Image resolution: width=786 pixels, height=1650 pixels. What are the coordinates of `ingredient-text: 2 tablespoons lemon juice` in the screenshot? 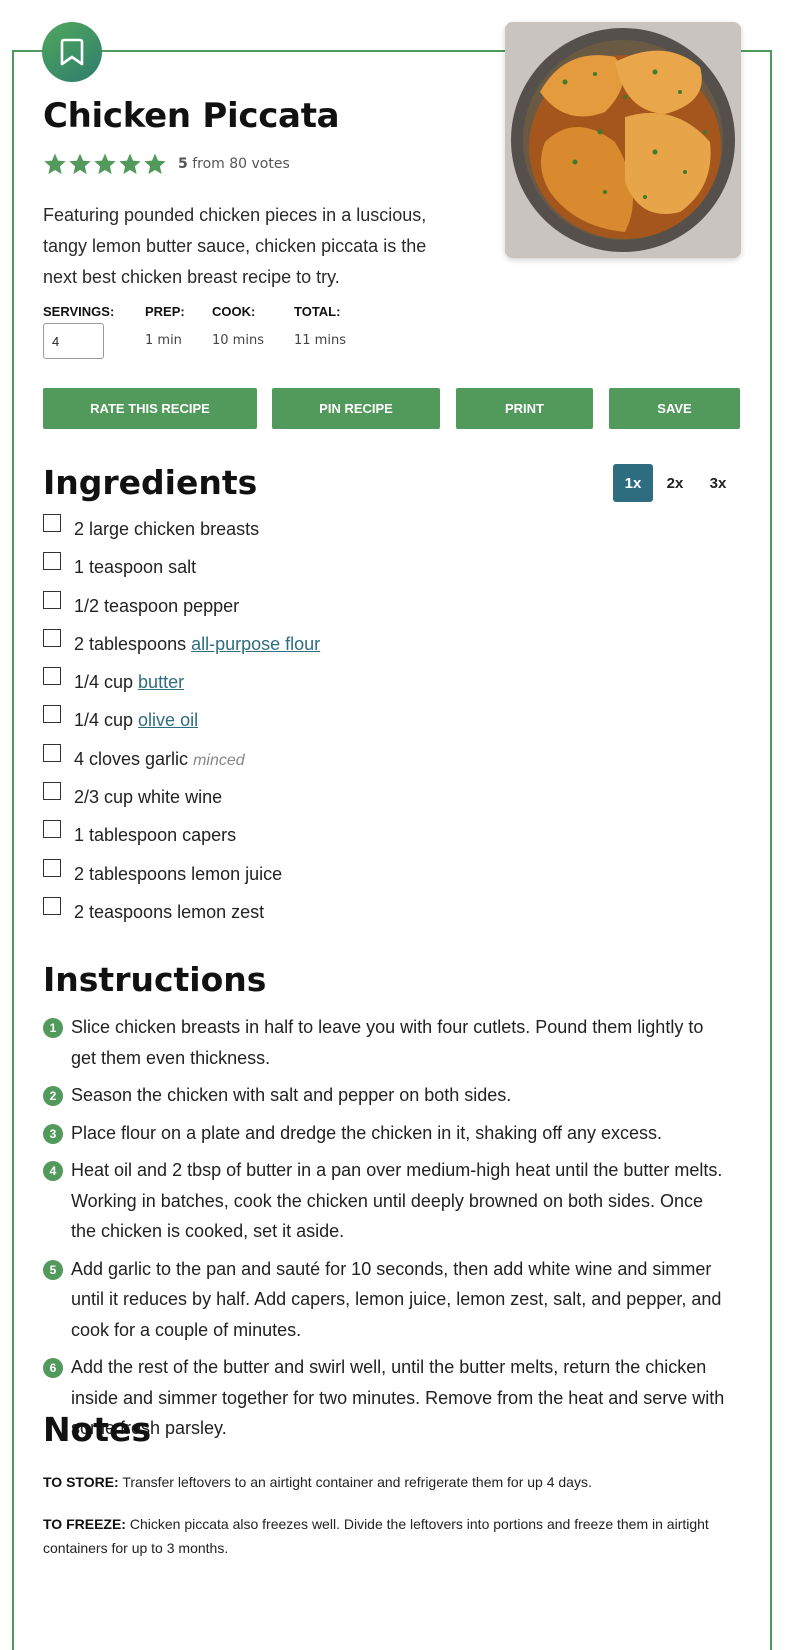 It's located at (178, 873).